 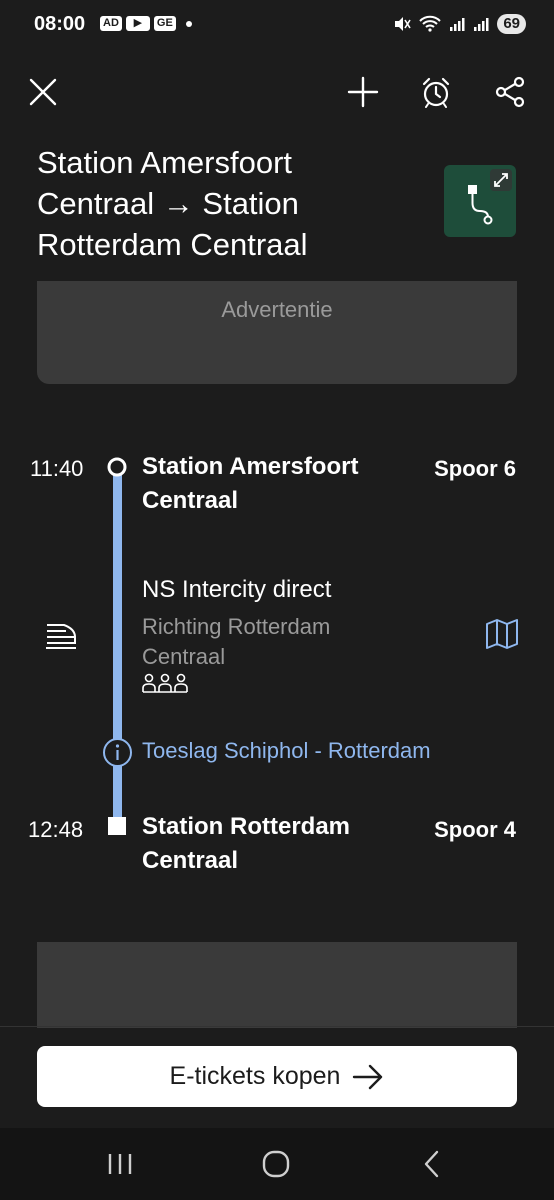 What do you see at coordinates (237, 589) in the screenshot?
I see `train-name: NS Intercity direct` at bounding box center [237, 589].